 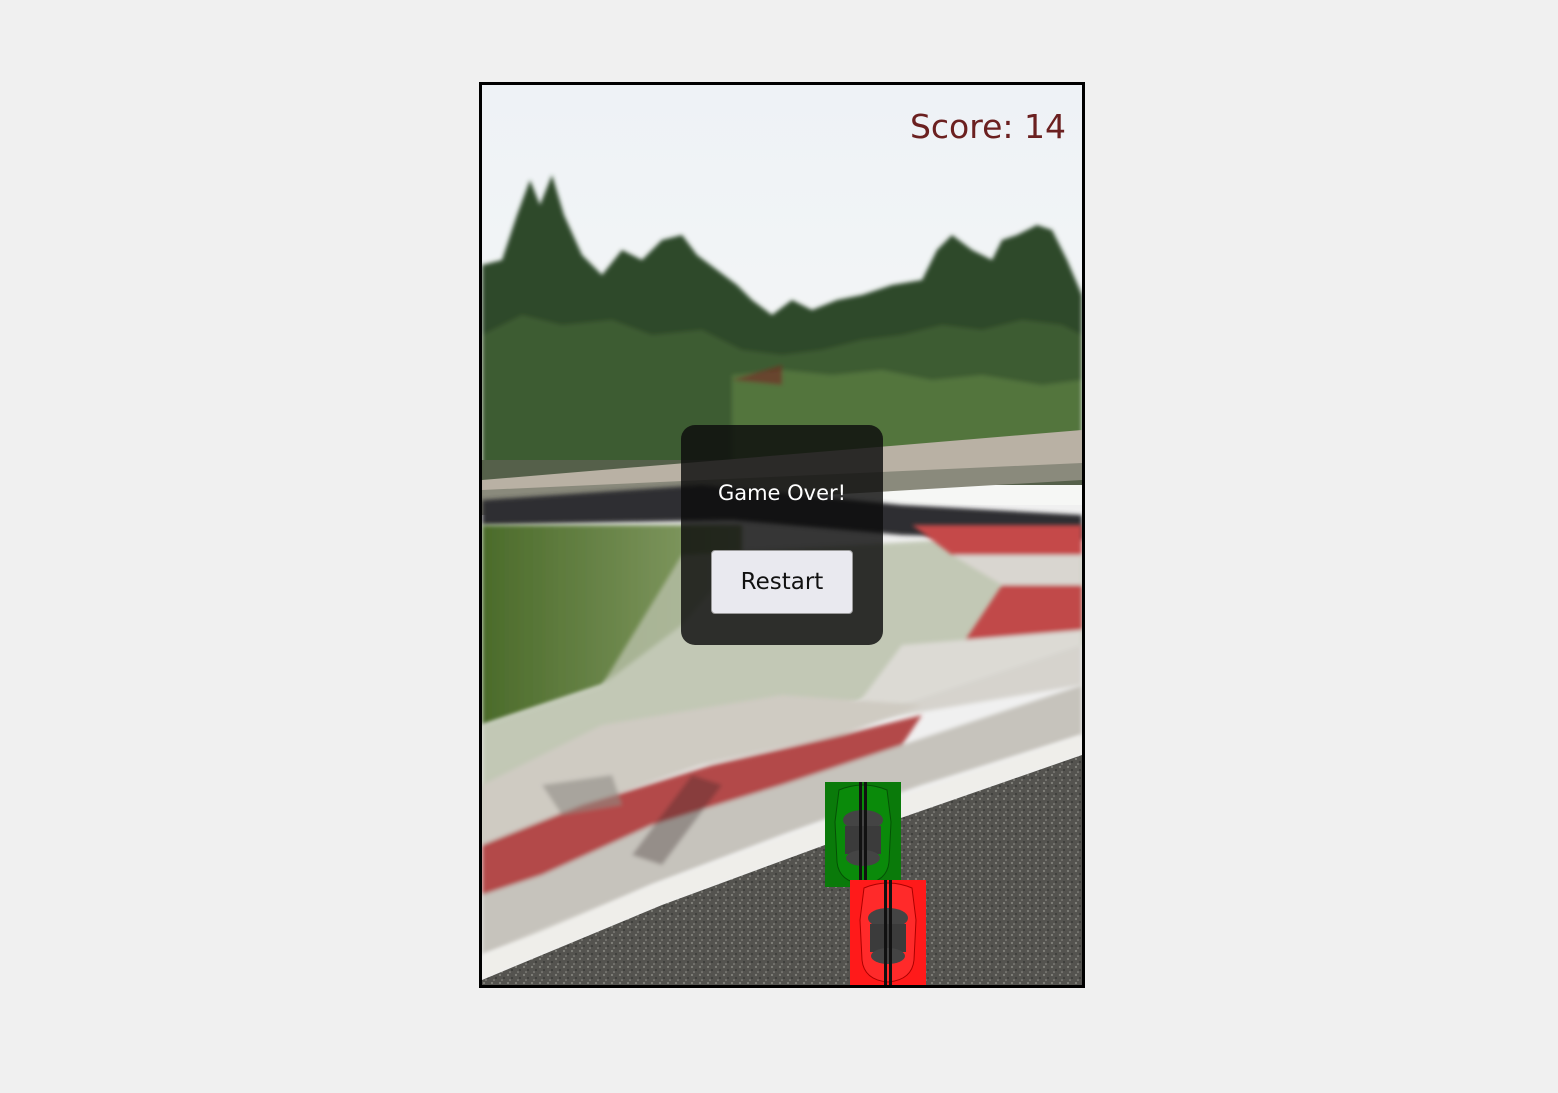 I want to click on red-race-car-icon, so click(x=888, y=932).